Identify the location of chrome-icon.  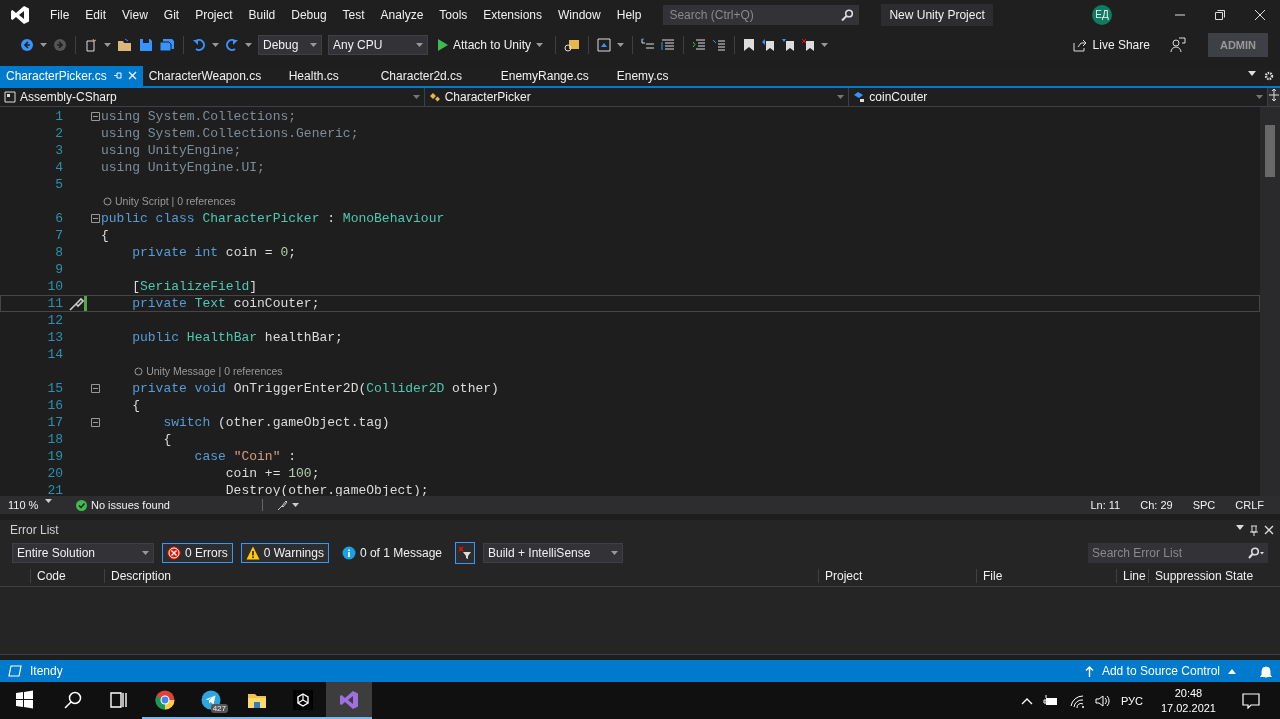
(165, 699).